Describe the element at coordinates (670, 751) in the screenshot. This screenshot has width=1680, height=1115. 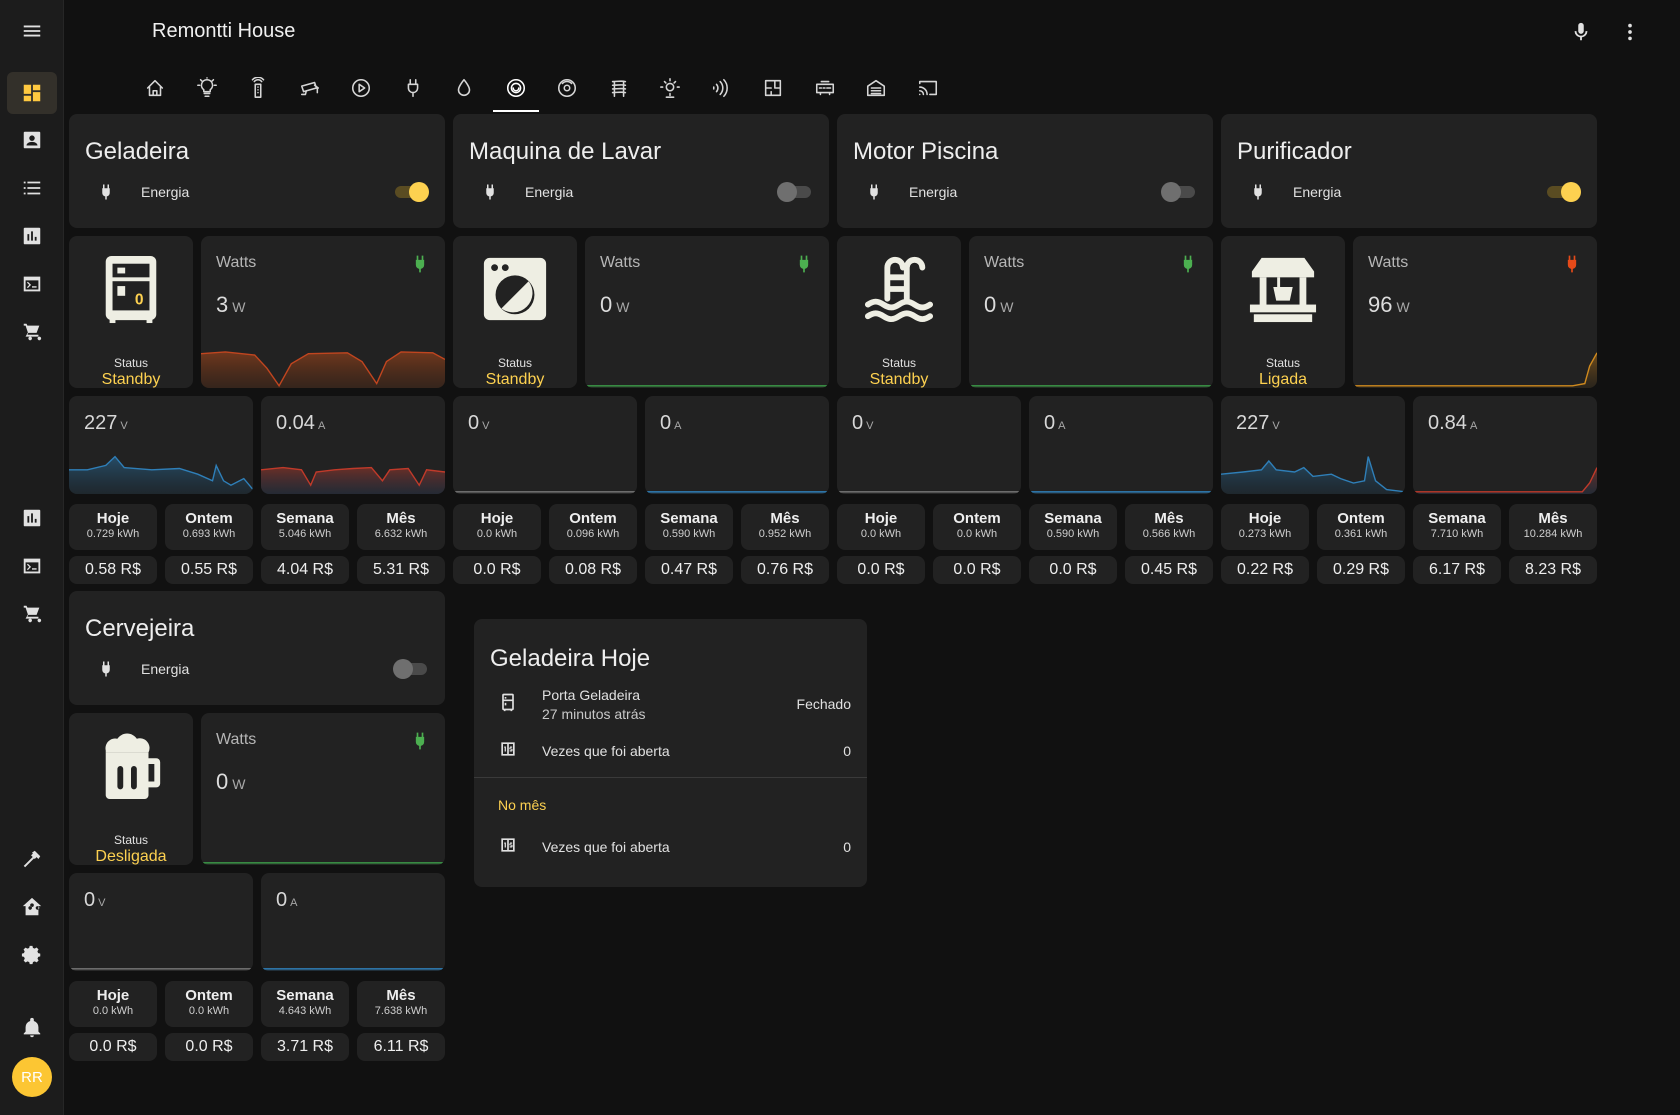
I see `opens-today-row: Vezes que foi aberta 0` at that location.